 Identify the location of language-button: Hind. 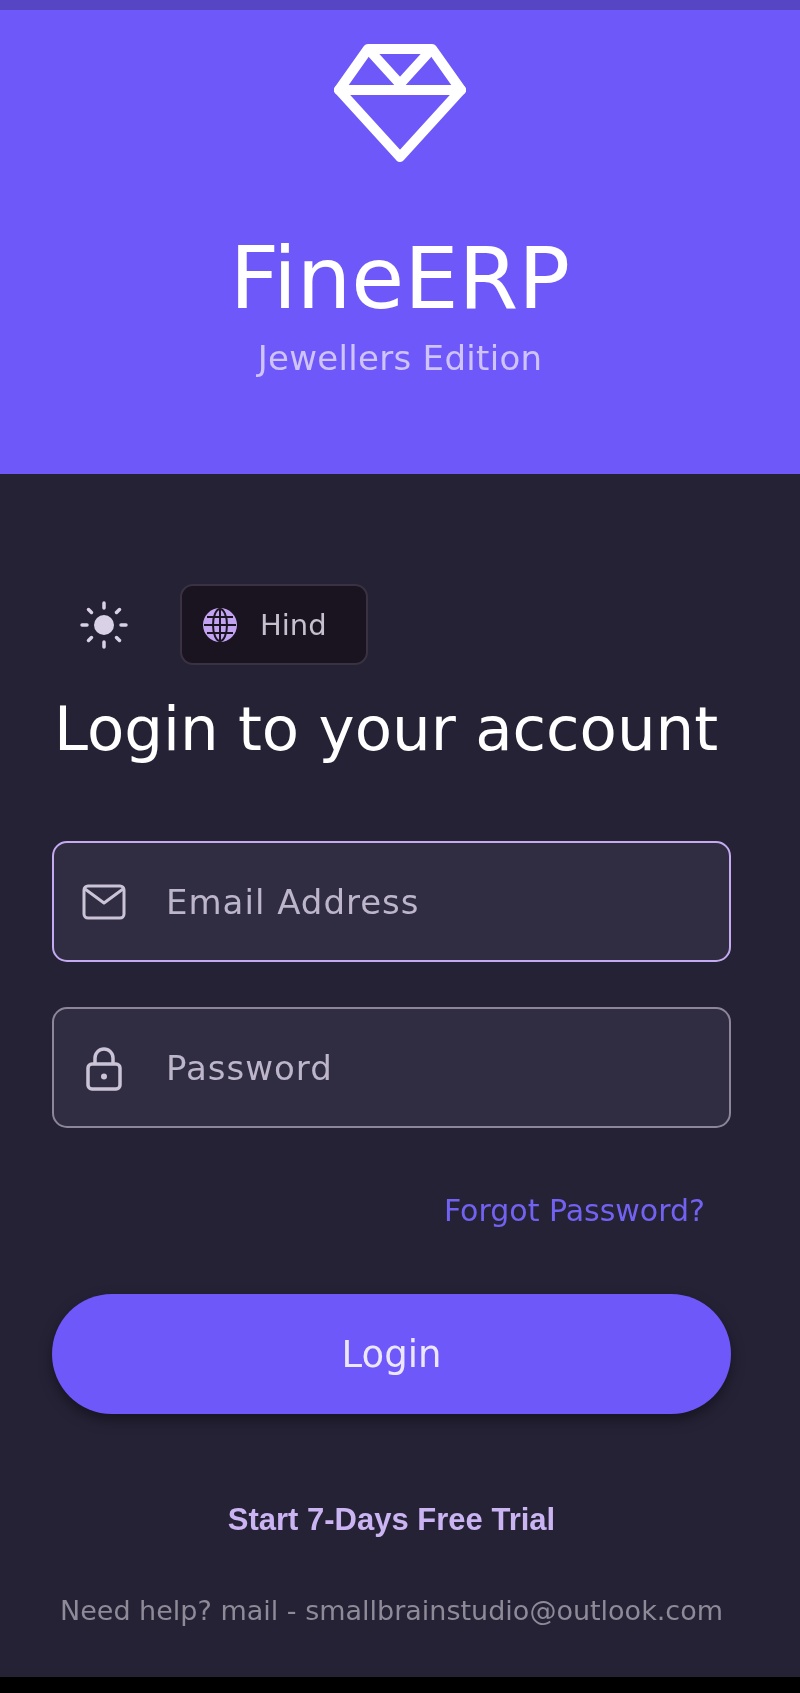
(274, 624).